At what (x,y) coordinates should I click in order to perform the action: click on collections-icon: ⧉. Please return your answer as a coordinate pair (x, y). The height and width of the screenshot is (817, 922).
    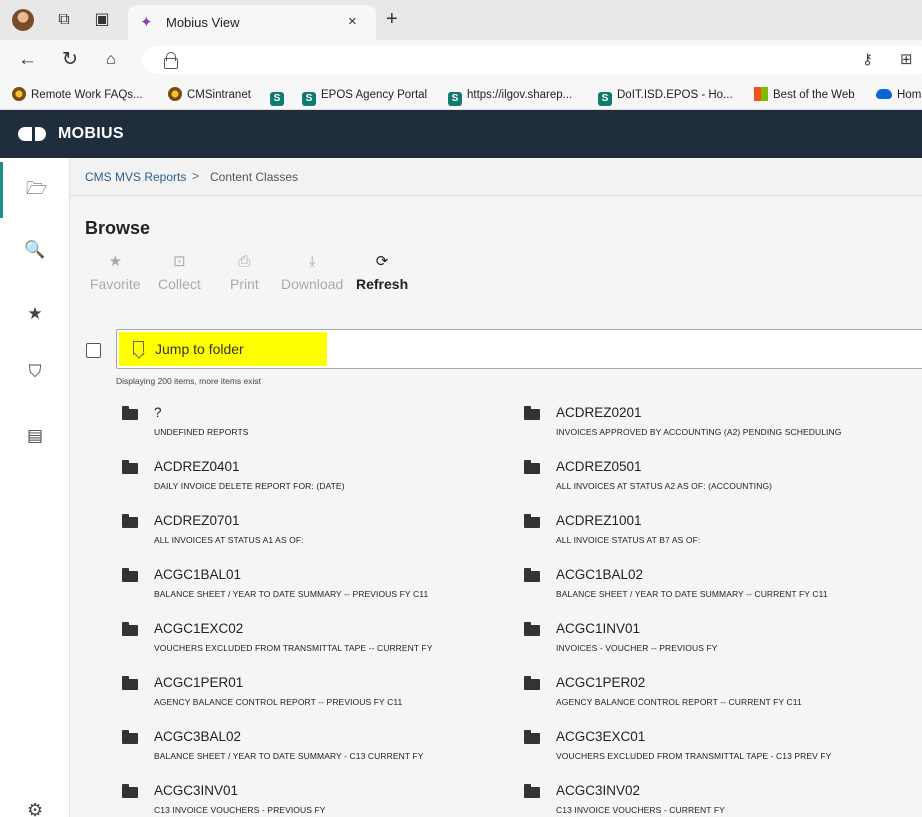
    Looking at the image, I should click on (64, 20).